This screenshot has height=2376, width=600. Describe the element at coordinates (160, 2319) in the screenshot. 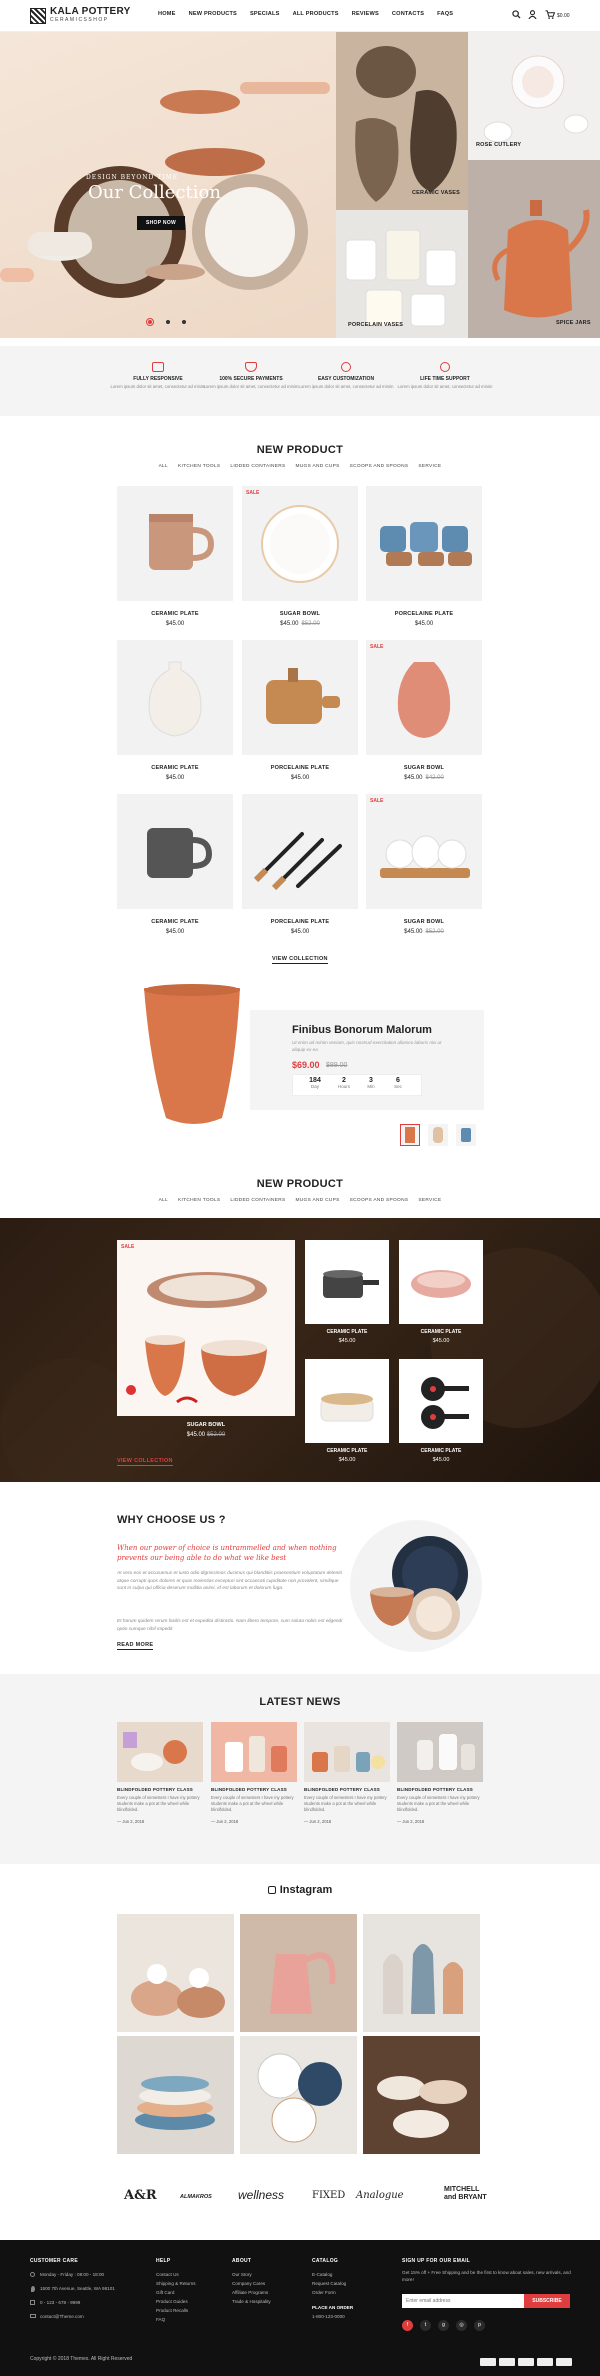

I see `footer-link: FAQ` at that location.